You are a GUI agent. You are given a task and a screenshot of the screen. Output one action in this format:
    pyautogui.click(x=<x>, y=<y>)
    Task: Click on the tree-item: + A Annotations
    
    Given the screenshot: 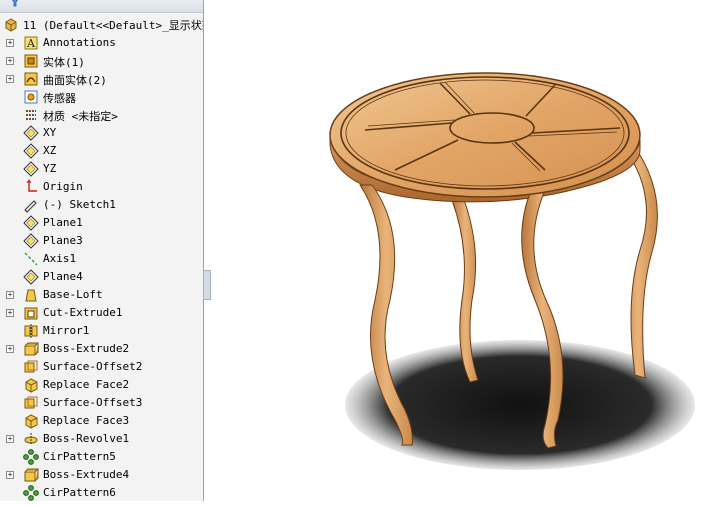 What is the action you would take?
    pyautogui.click(x=101, y=43)
    